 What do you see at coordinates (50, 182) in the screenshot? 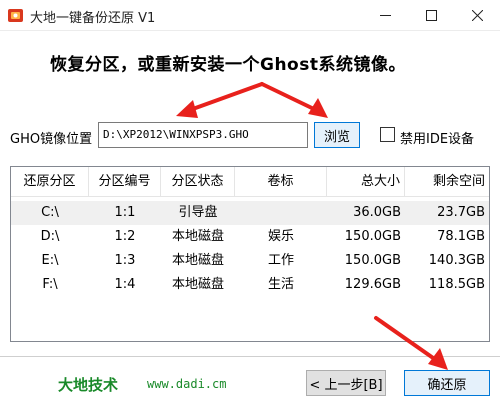
I see `column-header-restore-partition: 还原分区` at bounding box center [50, 182].